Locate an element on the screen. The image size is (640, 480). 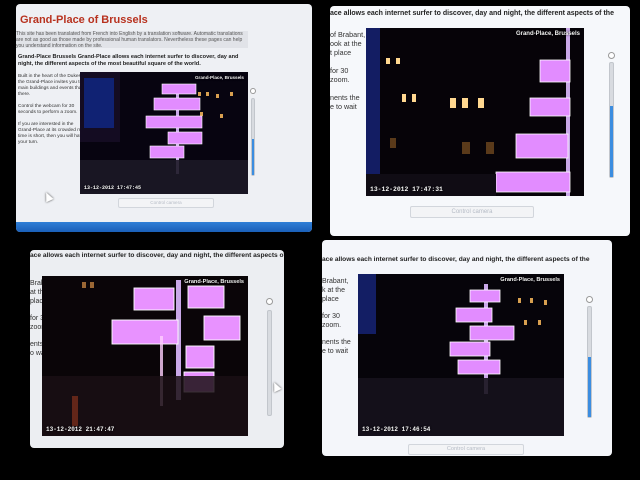
paragraph-line: t place is located at coordinates (341, 52).